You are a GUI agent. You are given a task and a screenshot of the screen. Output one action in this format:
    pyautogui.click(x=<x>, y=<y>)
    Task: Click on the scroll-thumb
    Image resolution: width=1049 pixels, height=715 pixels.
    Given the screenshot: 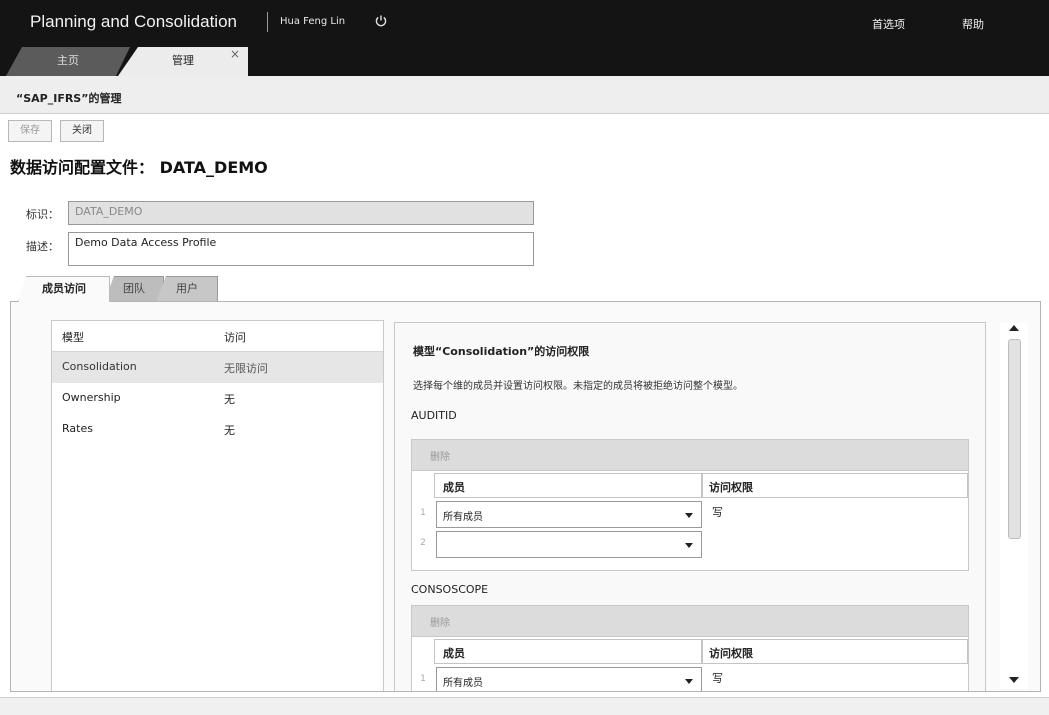 What is the action you would take?
    pyautogui.click(x=1014, y=439)
    